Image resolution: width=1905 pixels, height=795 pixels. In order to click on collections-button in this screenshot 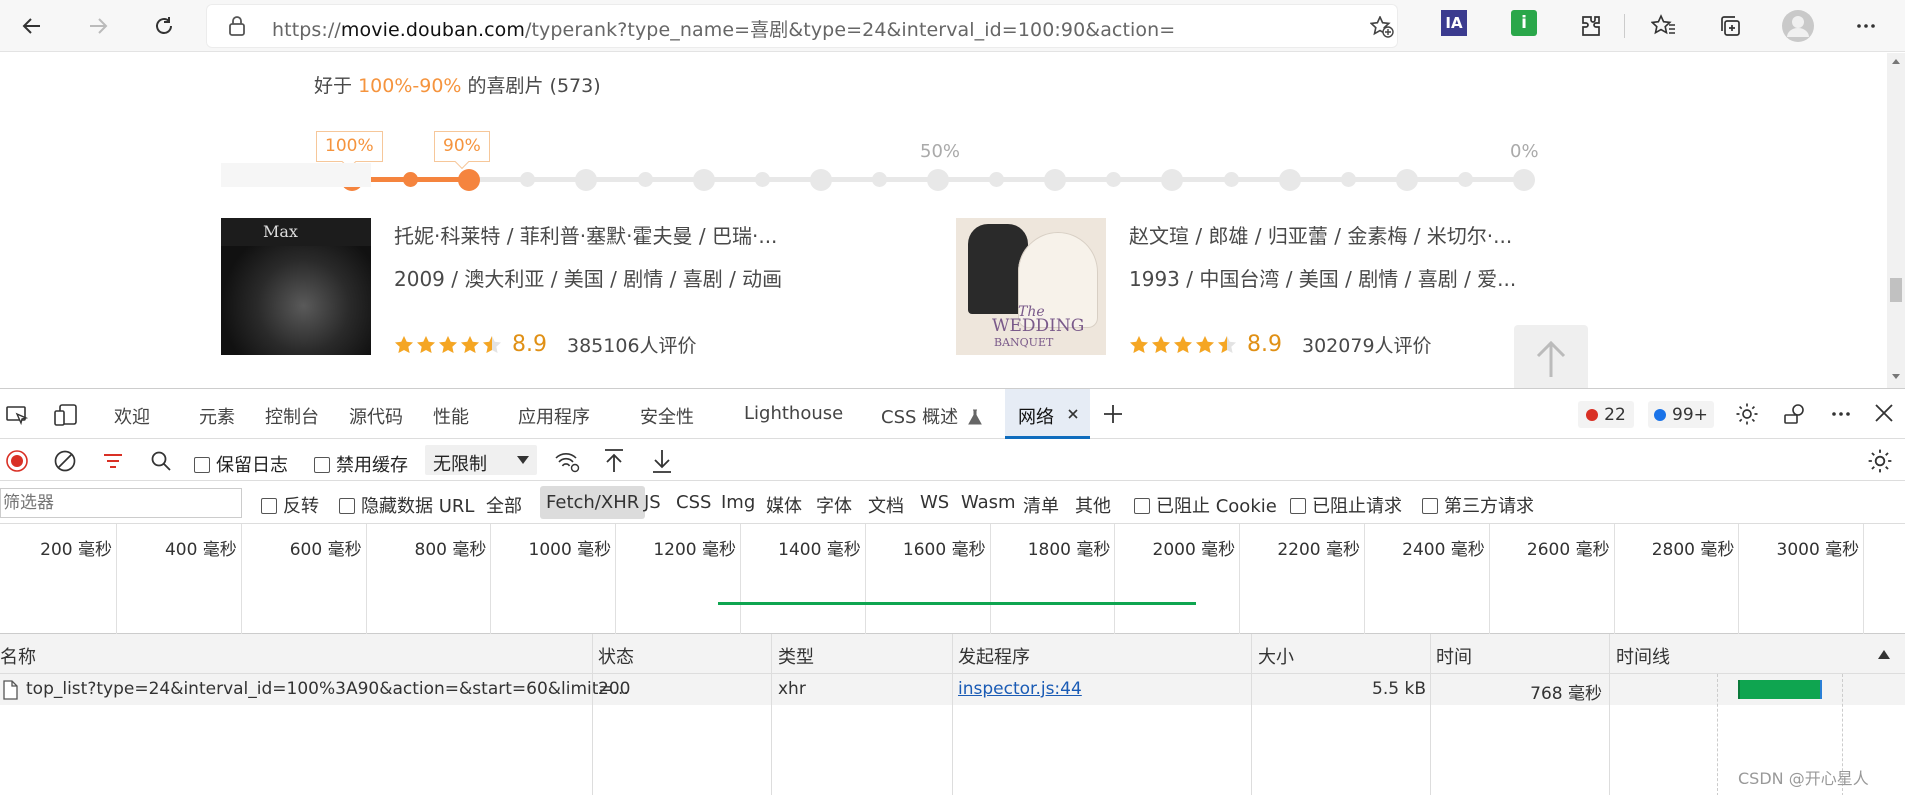, I will do `click(1730, 26)`.